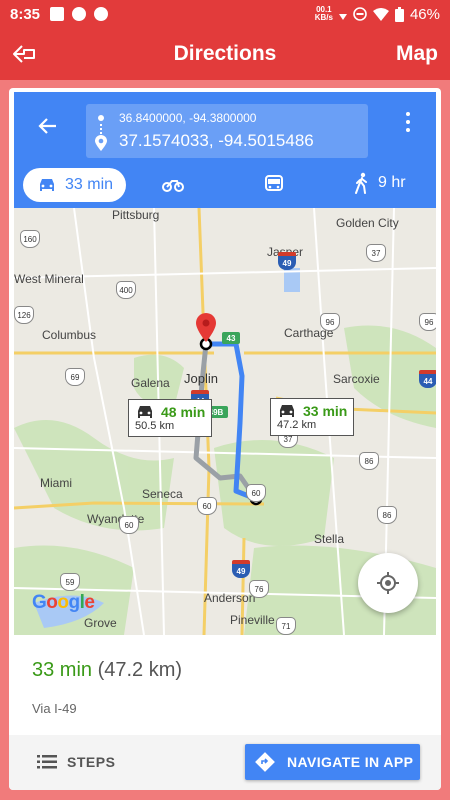  What do you see at coordinates (126, 290) in the screenshot?
I see `route-shield: 400` at bounding box center [126, 290].